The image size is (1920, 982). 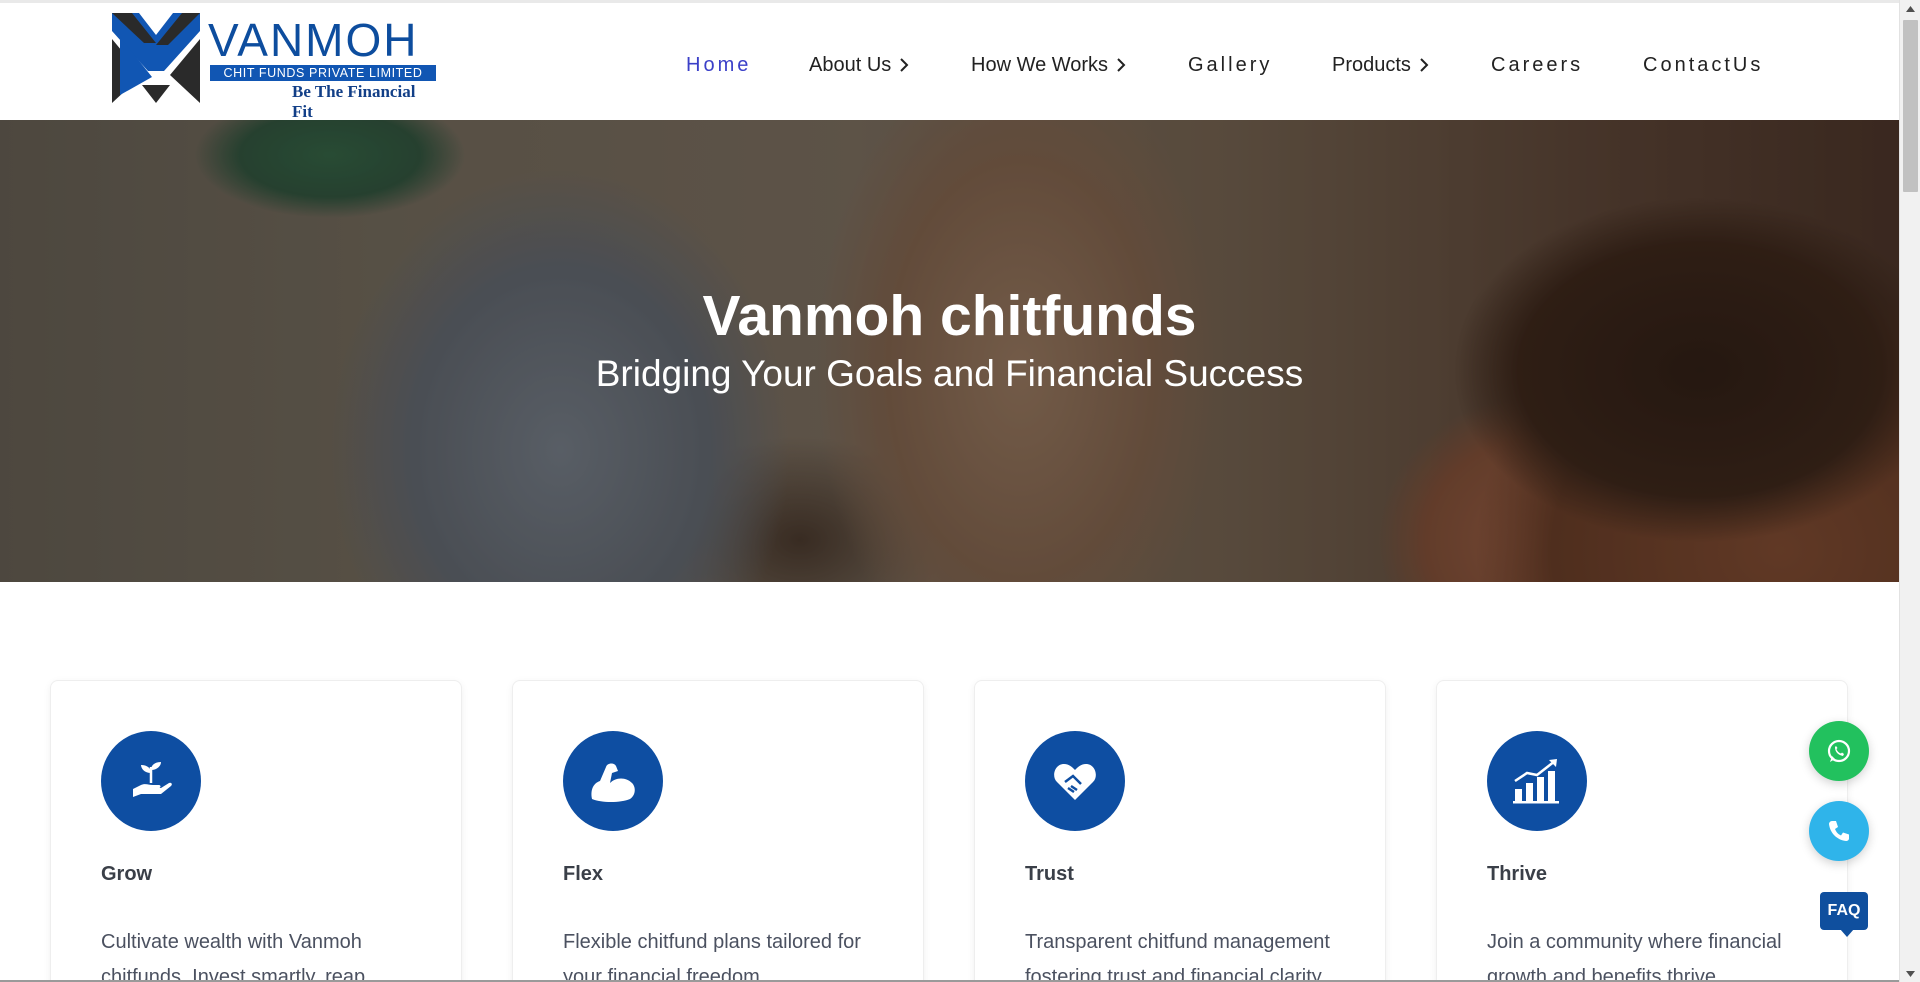 I want to click on faq-button: FAQ, so click(x=1844, y=914).